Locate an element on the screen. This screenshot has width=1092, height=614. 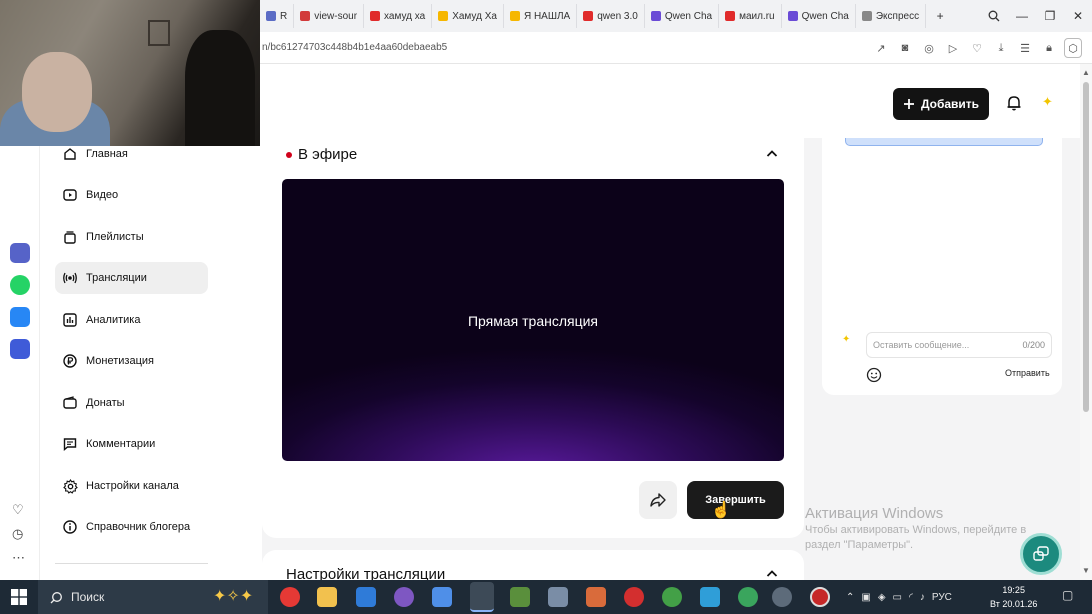
windows-start-icon is located at coordinates (19, 597).